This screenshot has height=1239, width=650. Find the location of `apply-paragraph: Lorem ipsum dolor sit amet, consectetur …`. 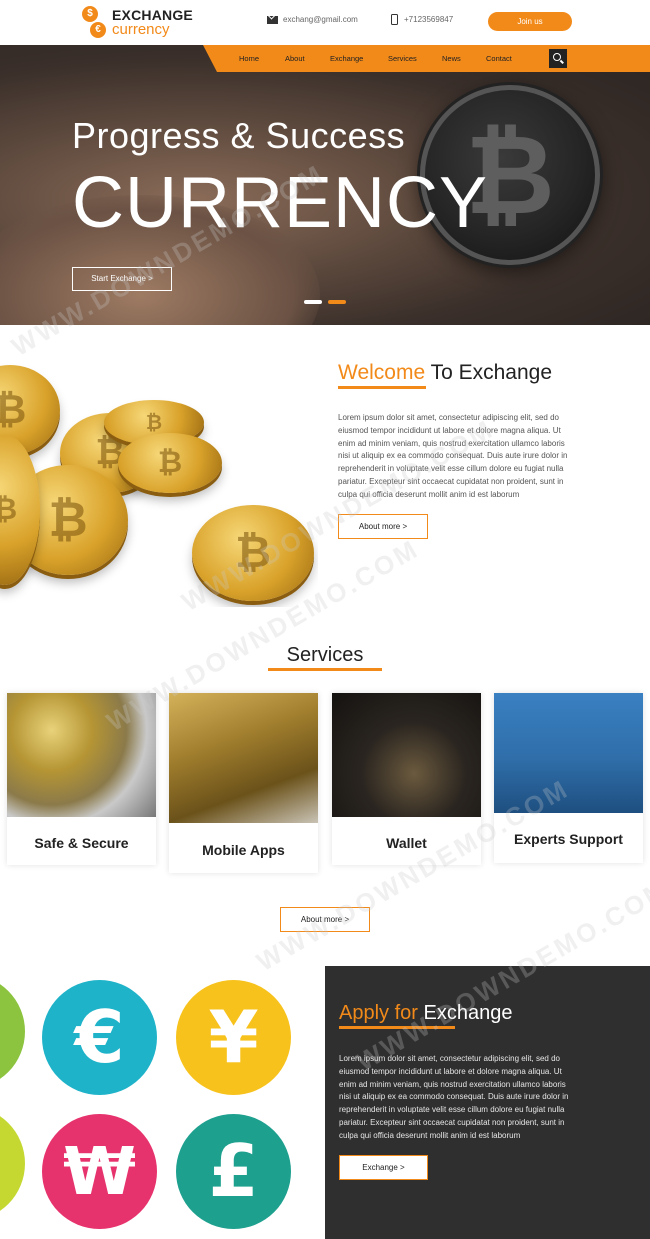

apply-paragraph: Lorem ipsum dolor sit amet, consectetur … is located at coordinates (489, 1098).